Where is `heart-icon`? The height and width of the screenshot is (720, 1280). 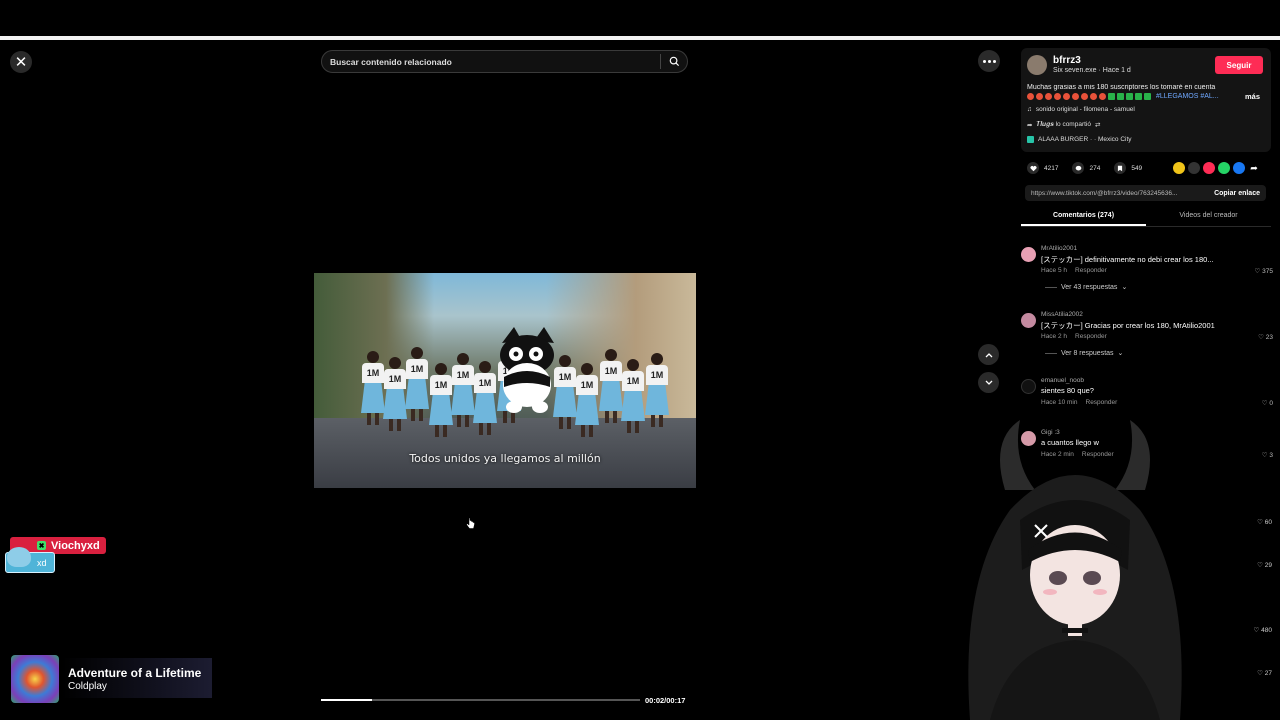
heart-icon is located at coordinates (1033, 168).